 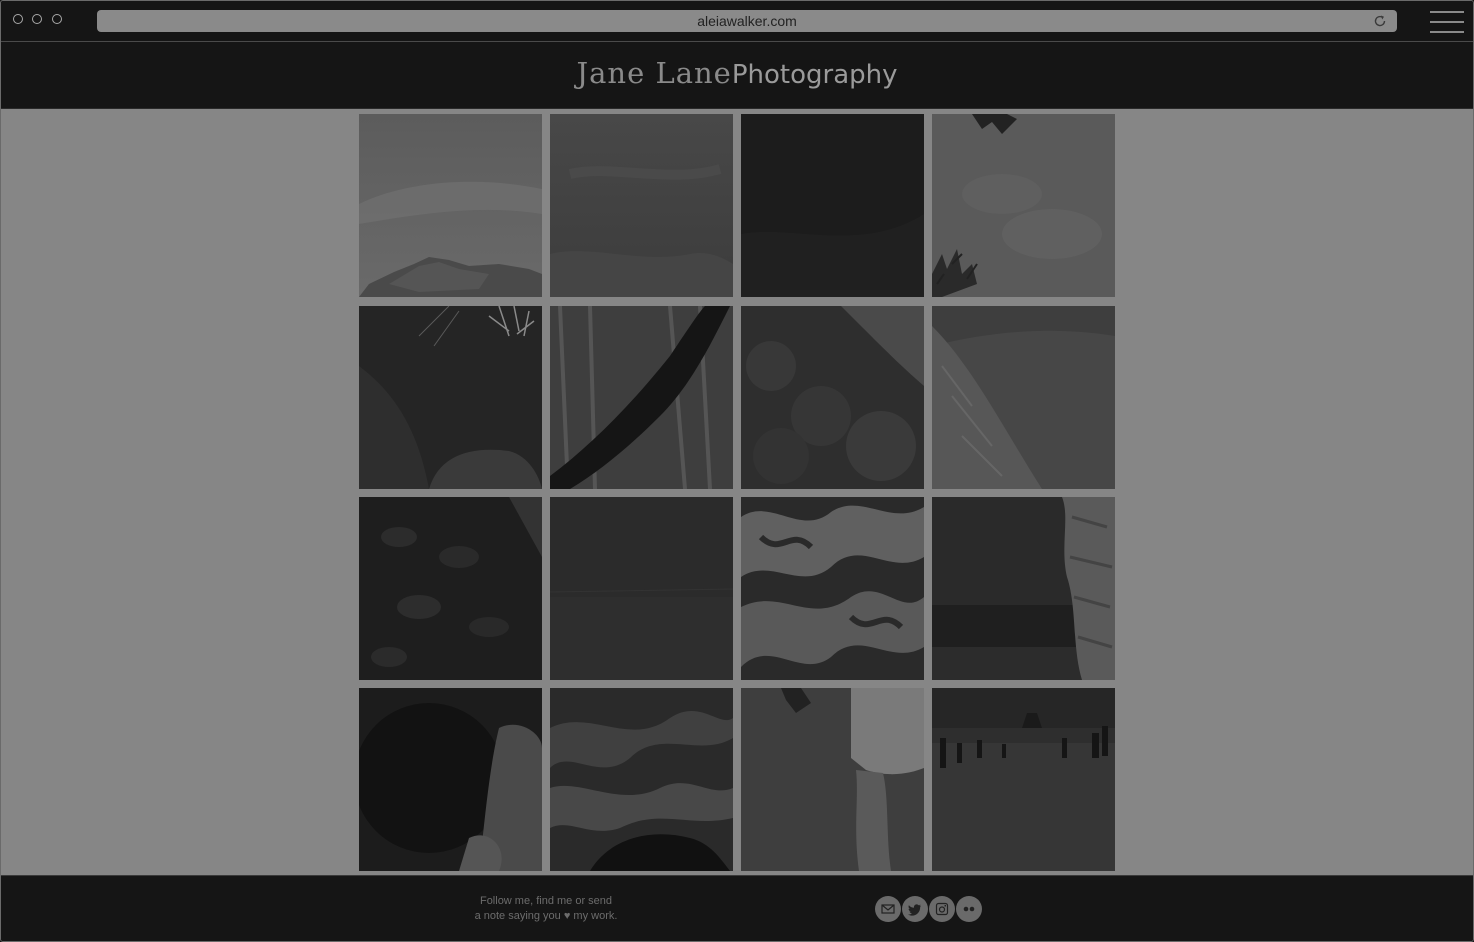 I want to click on gallery-photo-dark-sky, so click(x=832, y=205).